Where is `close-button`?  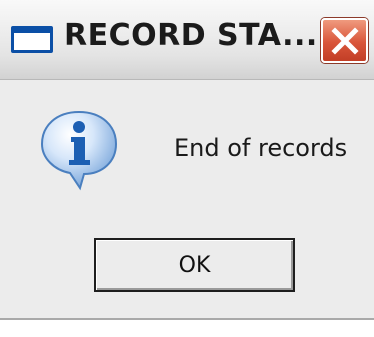 close-button is located at coordinates (344, 40).